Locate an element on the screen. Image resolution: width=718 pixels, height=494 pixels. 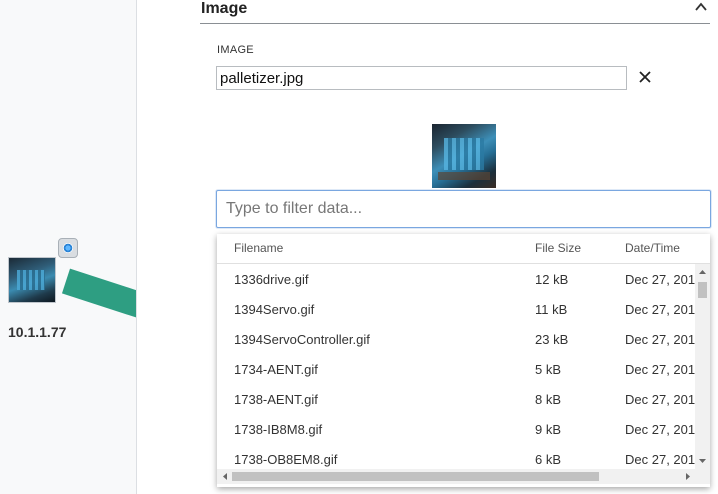
scroll-left-icon is located at coordinates (225, 476).